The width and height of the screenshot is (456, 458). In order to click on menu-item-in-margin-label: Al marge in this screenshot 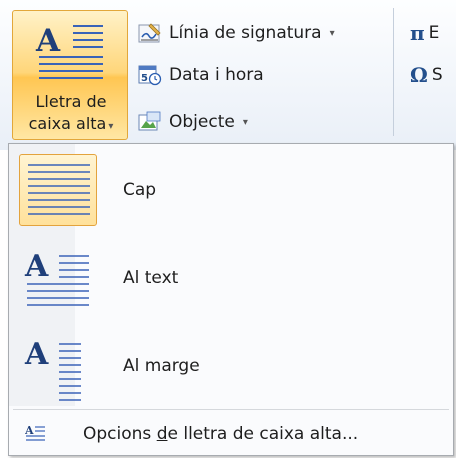, I will do `click(161, 366)`.